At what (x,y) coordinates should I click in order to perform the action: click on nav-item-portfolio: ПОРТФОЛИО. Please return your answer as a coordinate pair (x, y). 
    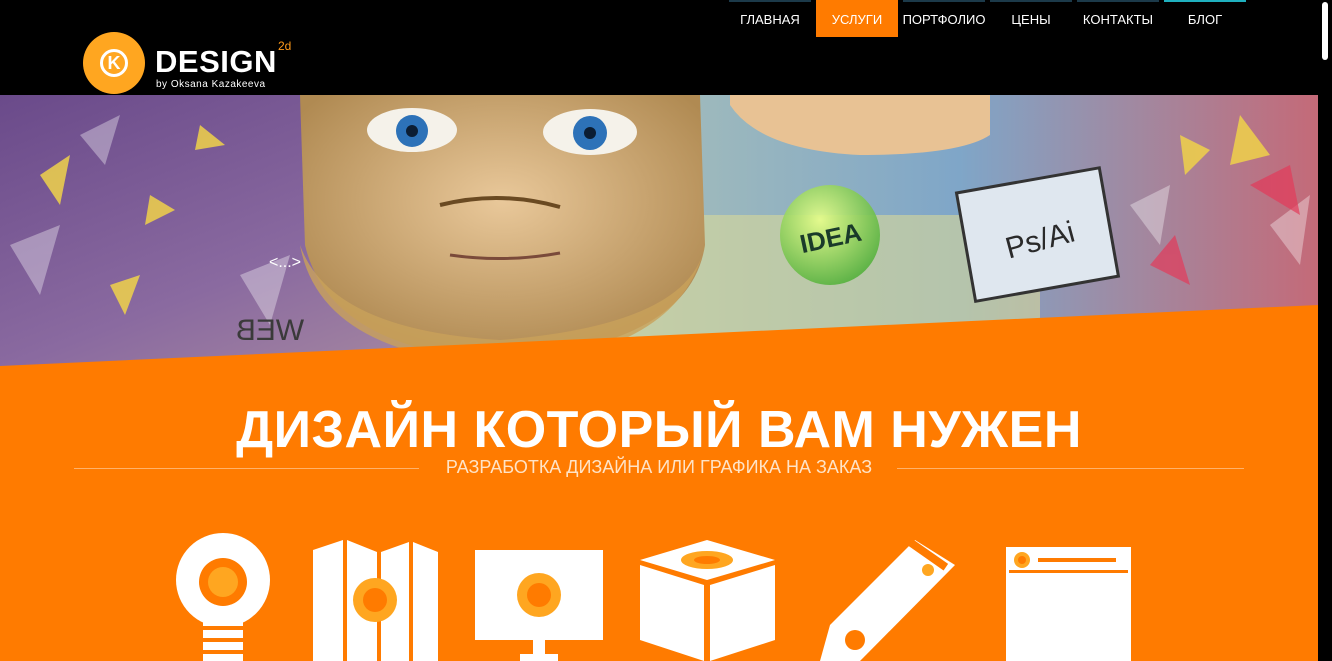
    Looking at the image, I should click on (944, 18).